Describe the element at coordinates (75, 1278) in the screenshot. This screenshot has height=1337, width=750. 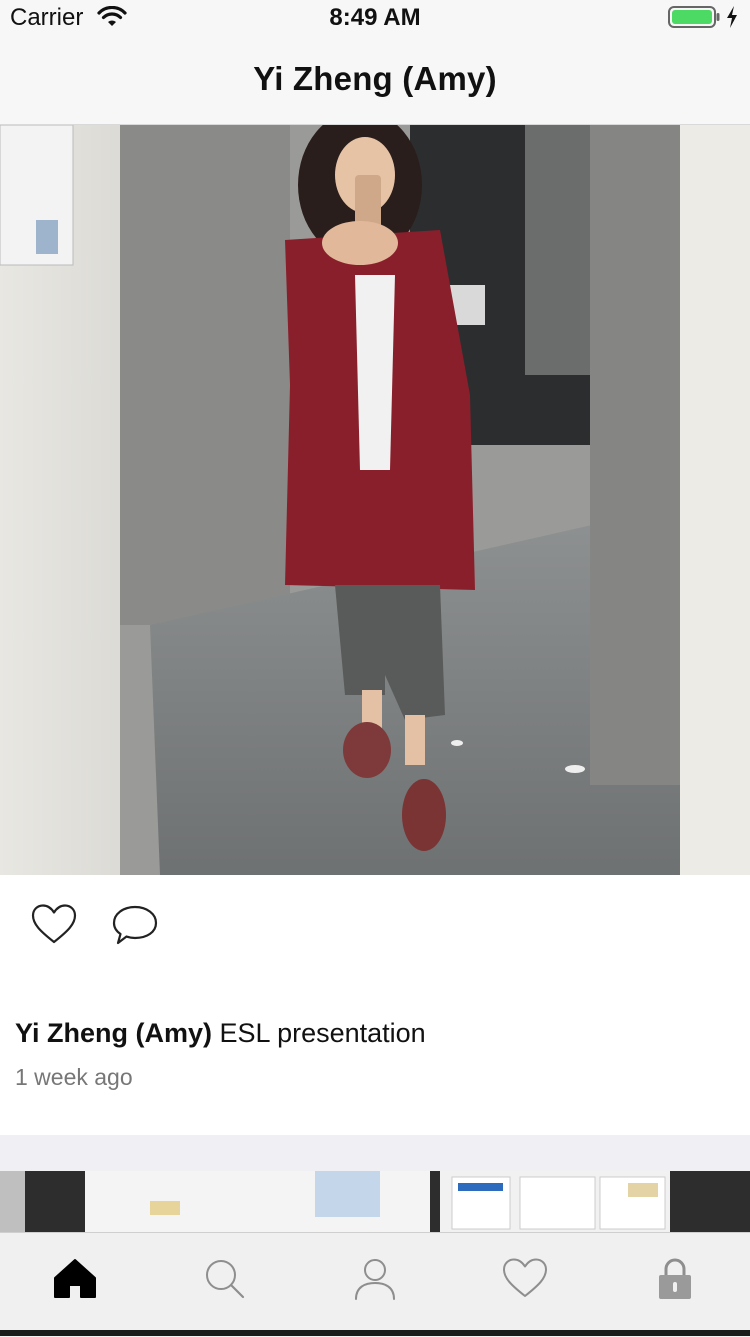
I see `home-icon` at that location.